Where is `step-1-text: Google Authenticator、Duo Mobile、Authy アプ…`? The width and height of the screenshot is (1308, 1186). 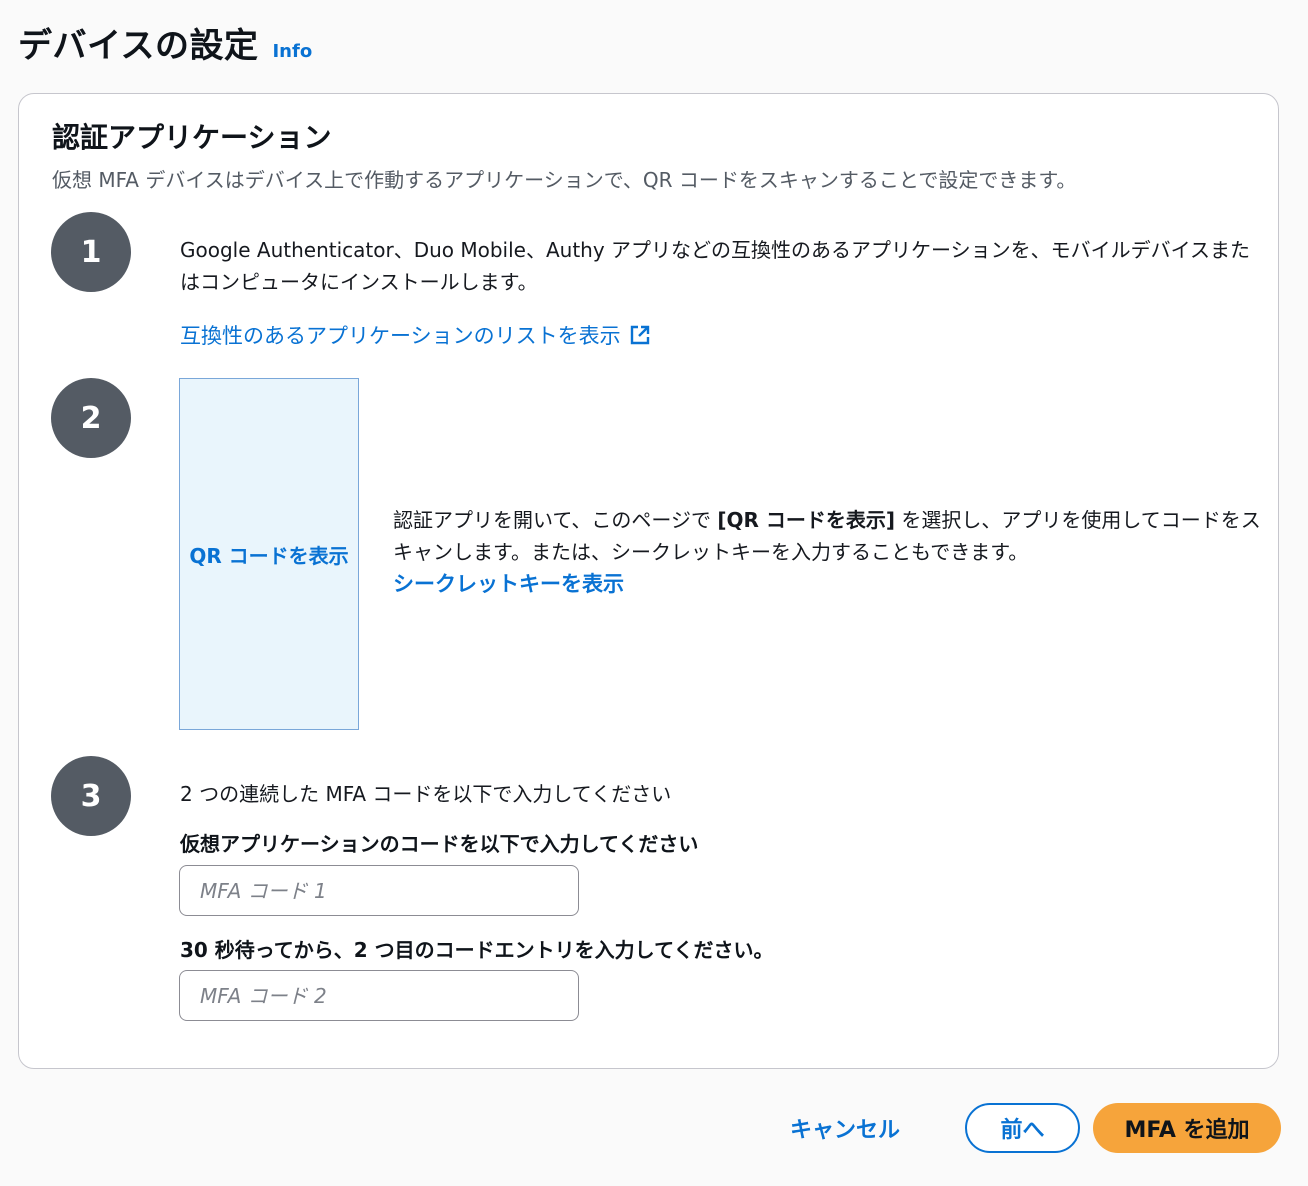
step-1-text: Google Authenticator、Duo Mobile、Authy アプ… is located at coordinates (715, 266).